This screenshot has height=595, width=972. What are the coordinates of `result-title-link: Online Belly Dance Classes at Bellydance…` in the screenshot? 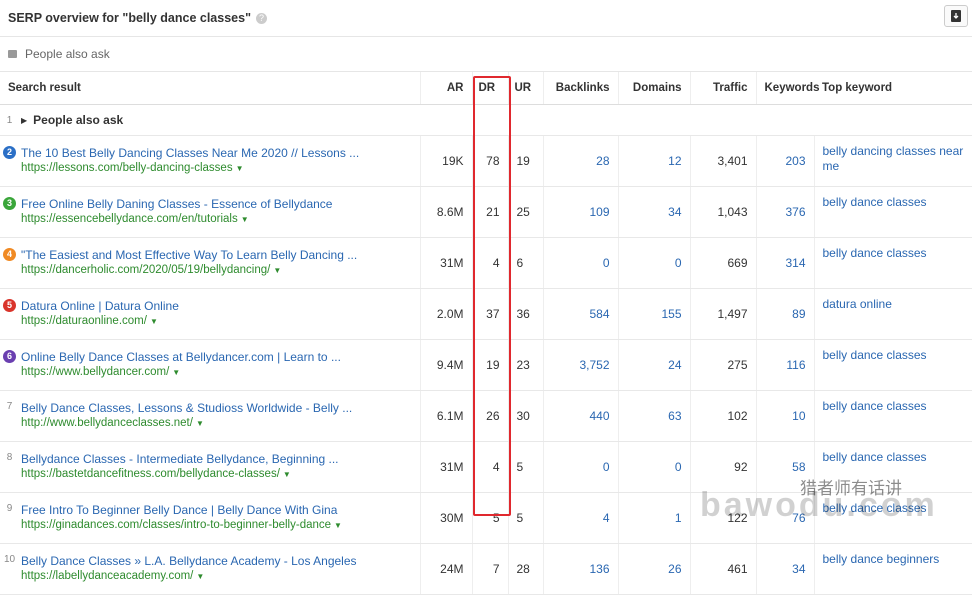 It's located at (181, 357).